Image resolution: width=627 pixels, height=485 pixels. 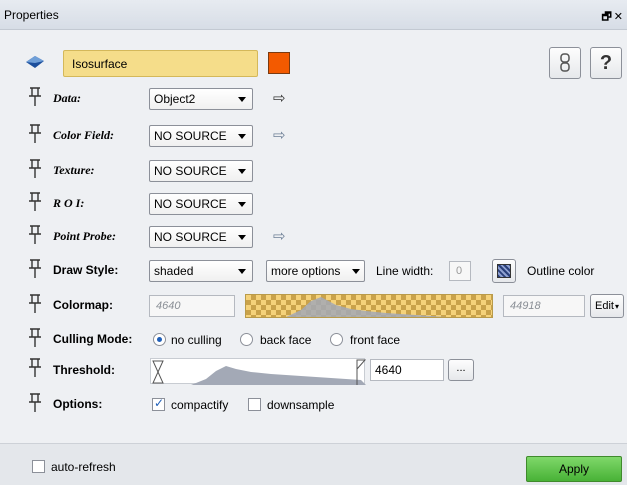 What do you see at coordinates (201, 99) in the screenshot?
I see `data-select: Object2` at bounding box center [201, 99].